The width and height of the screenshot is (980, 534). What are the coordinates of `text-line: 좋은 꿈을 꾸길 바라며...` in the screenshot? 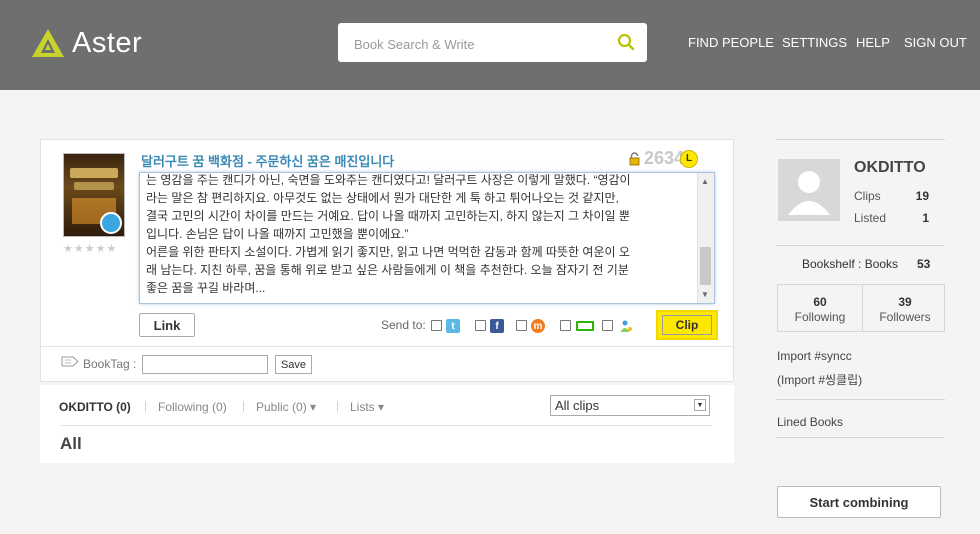 It's located at (206, 288).